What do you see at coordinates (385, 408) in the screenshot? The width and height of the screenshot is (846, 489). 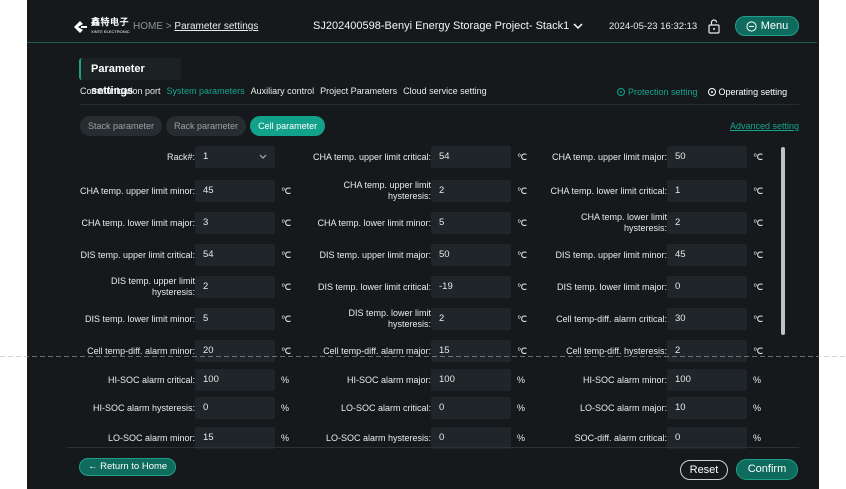 I see `param-label: LO-SOC alarm critical:` at bounding box center [385, 408].